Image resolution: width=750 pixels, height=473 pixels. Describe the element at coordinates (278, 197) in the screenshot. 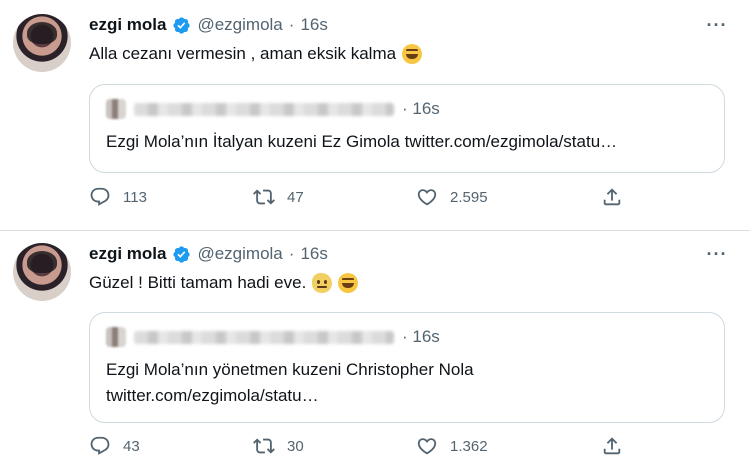

I see `retweet-button: 47` at that location.